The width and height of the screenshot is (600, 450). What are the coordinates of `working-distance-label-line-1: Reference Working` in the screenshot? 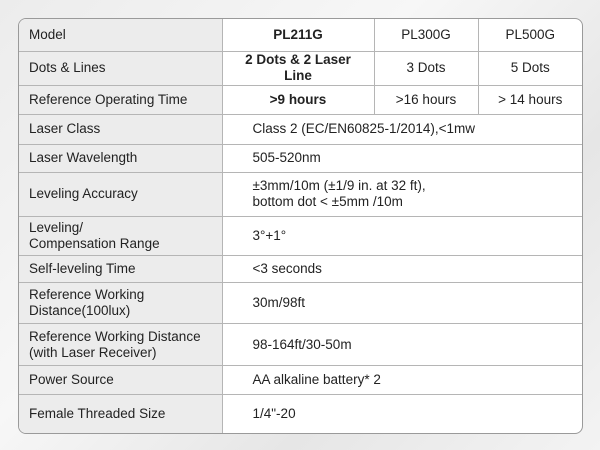 It's located at (87, 295).